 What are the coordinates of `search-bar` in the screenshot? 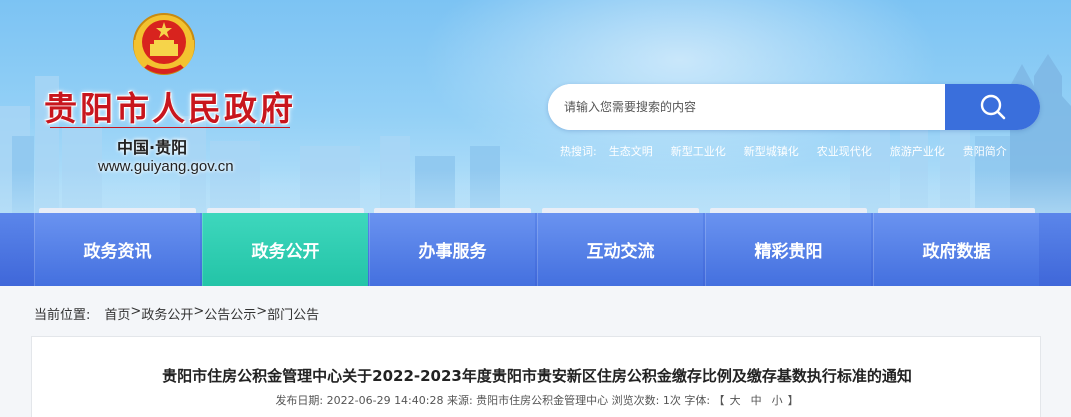 It's located at (794, 107).